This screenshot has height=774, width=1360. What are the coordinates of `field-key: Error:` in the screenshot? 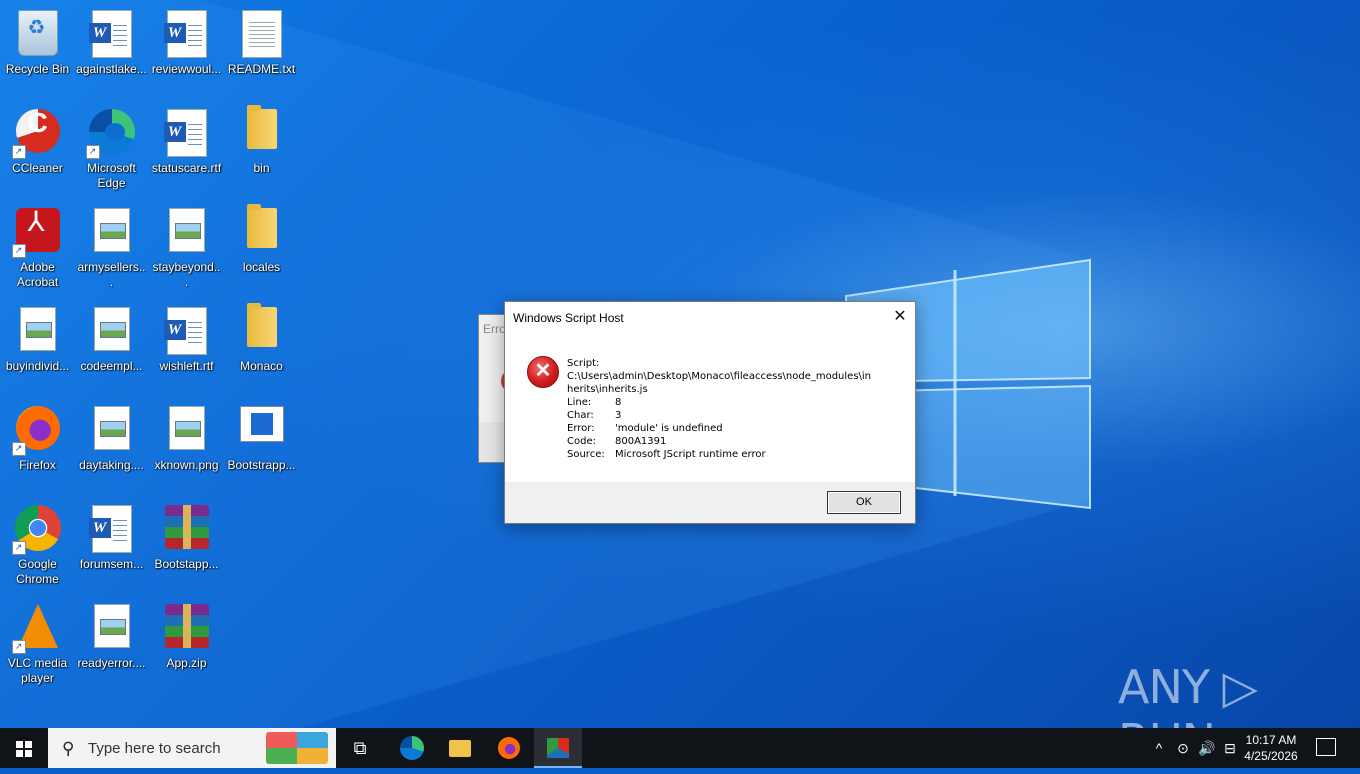 It's located at (581, 428).